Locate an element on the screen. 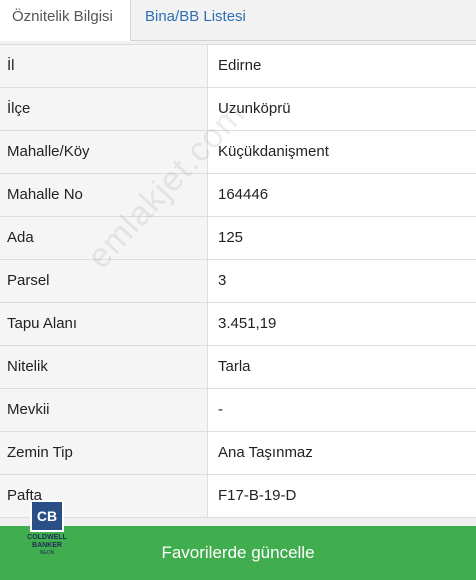 This screenshot has width=476, height=580. table-row: Parsel 3 is located at coordinates (238, 281).